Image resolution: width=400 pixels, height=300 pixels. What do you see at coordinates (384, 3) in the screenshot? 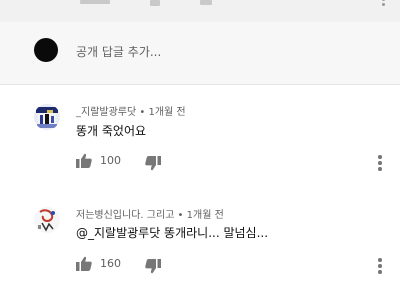
I see `more-vert-icon` at bounding box center [384, 3].